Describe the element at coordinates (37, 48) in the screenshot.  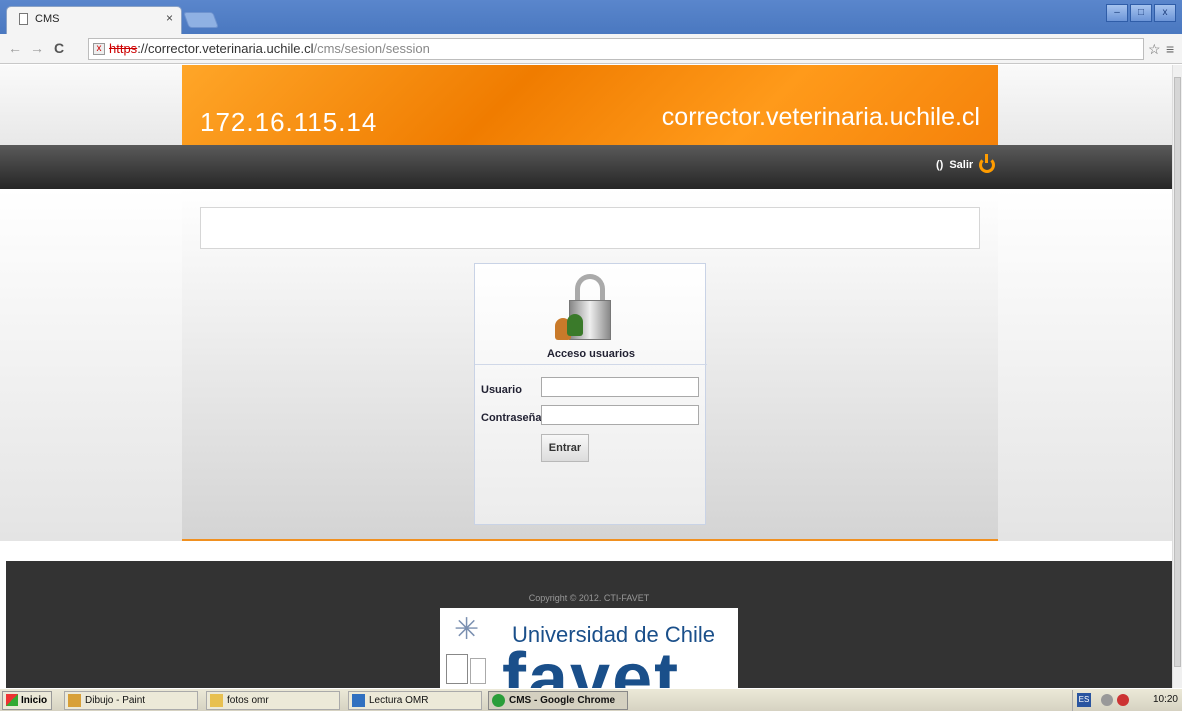
I see `forward-icon: →` at that location.